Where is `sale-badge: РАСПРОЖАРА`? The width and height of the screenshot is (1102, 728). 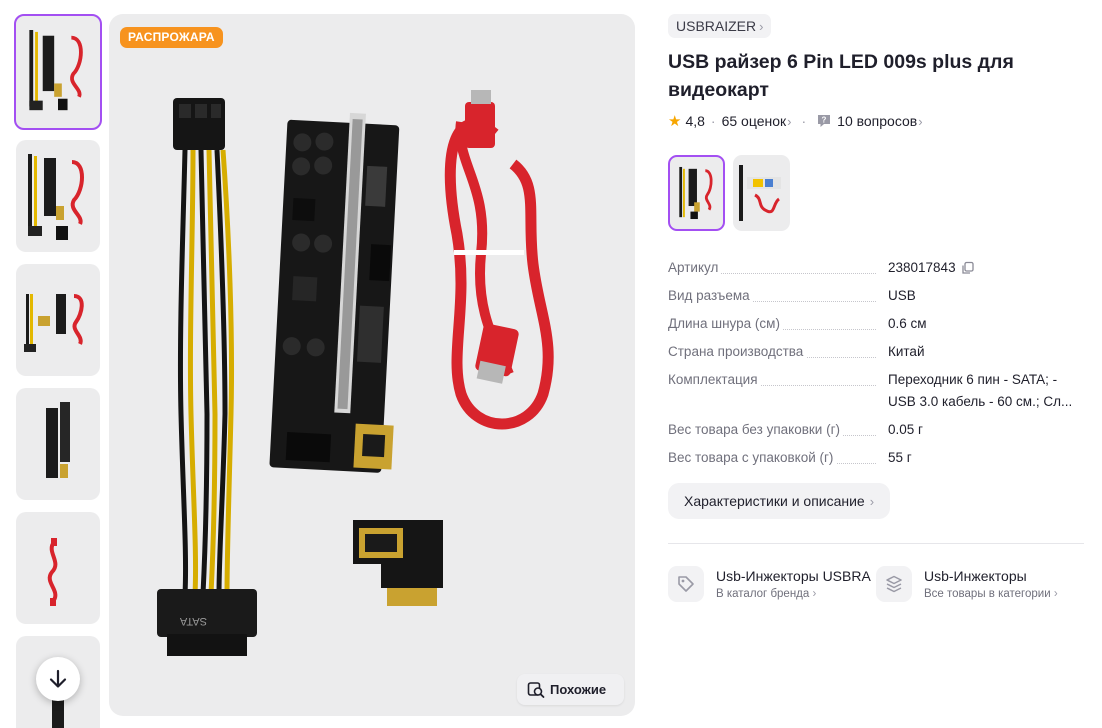 sale-badge: РАСПРОЖАРА is located at coordinates (171, 37).